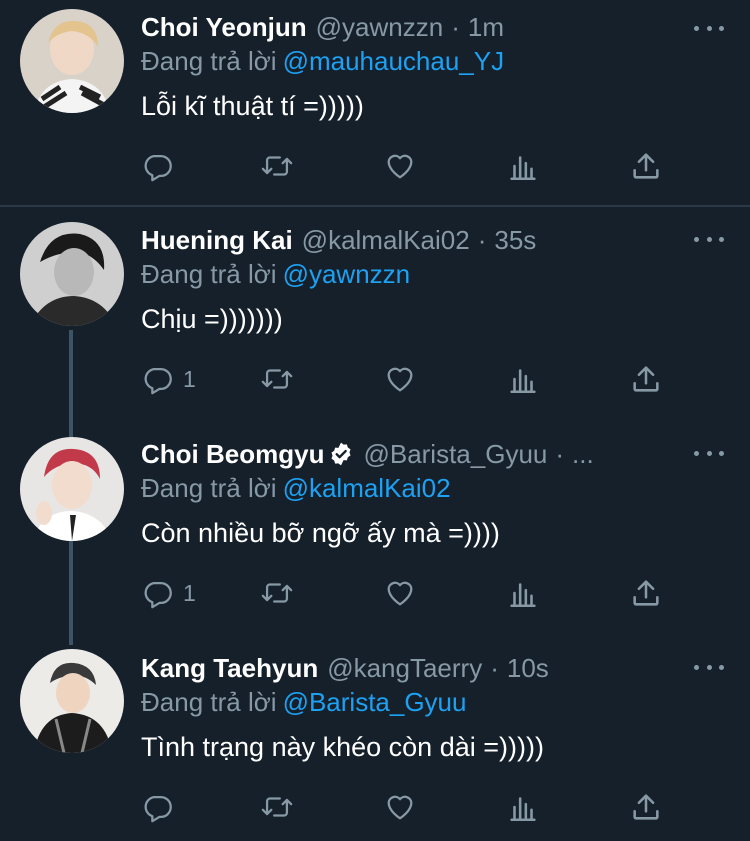 The width and height of the screenshot is (750, 841). I want to click on timestamp: 35s, so click(515, 240).